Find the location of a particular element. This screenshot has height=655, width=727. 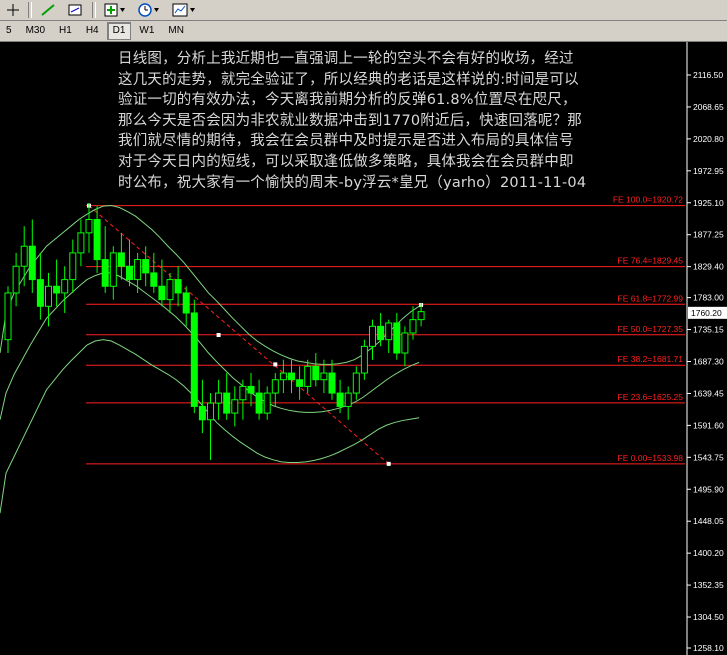

price-tick-label: 1972.95 is located at coordinates (708, 171).